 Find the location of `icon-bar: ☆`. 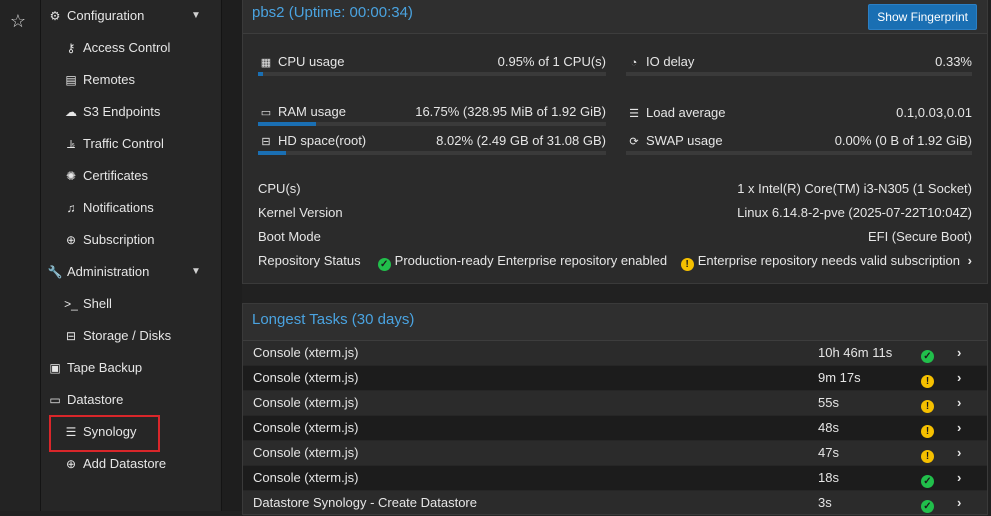

icon-bar: ☆ is located at coordinates (20, 255).